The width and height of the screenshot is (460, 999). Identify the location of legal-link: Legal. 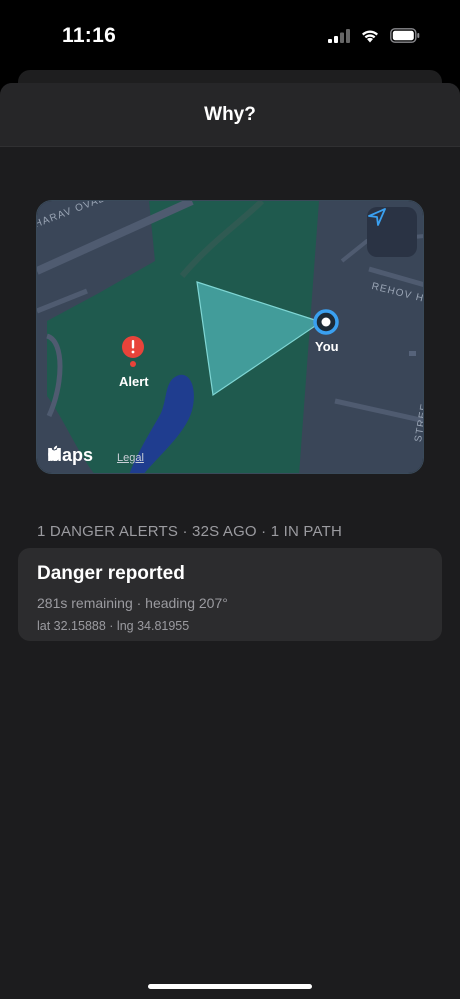
(130, 458).